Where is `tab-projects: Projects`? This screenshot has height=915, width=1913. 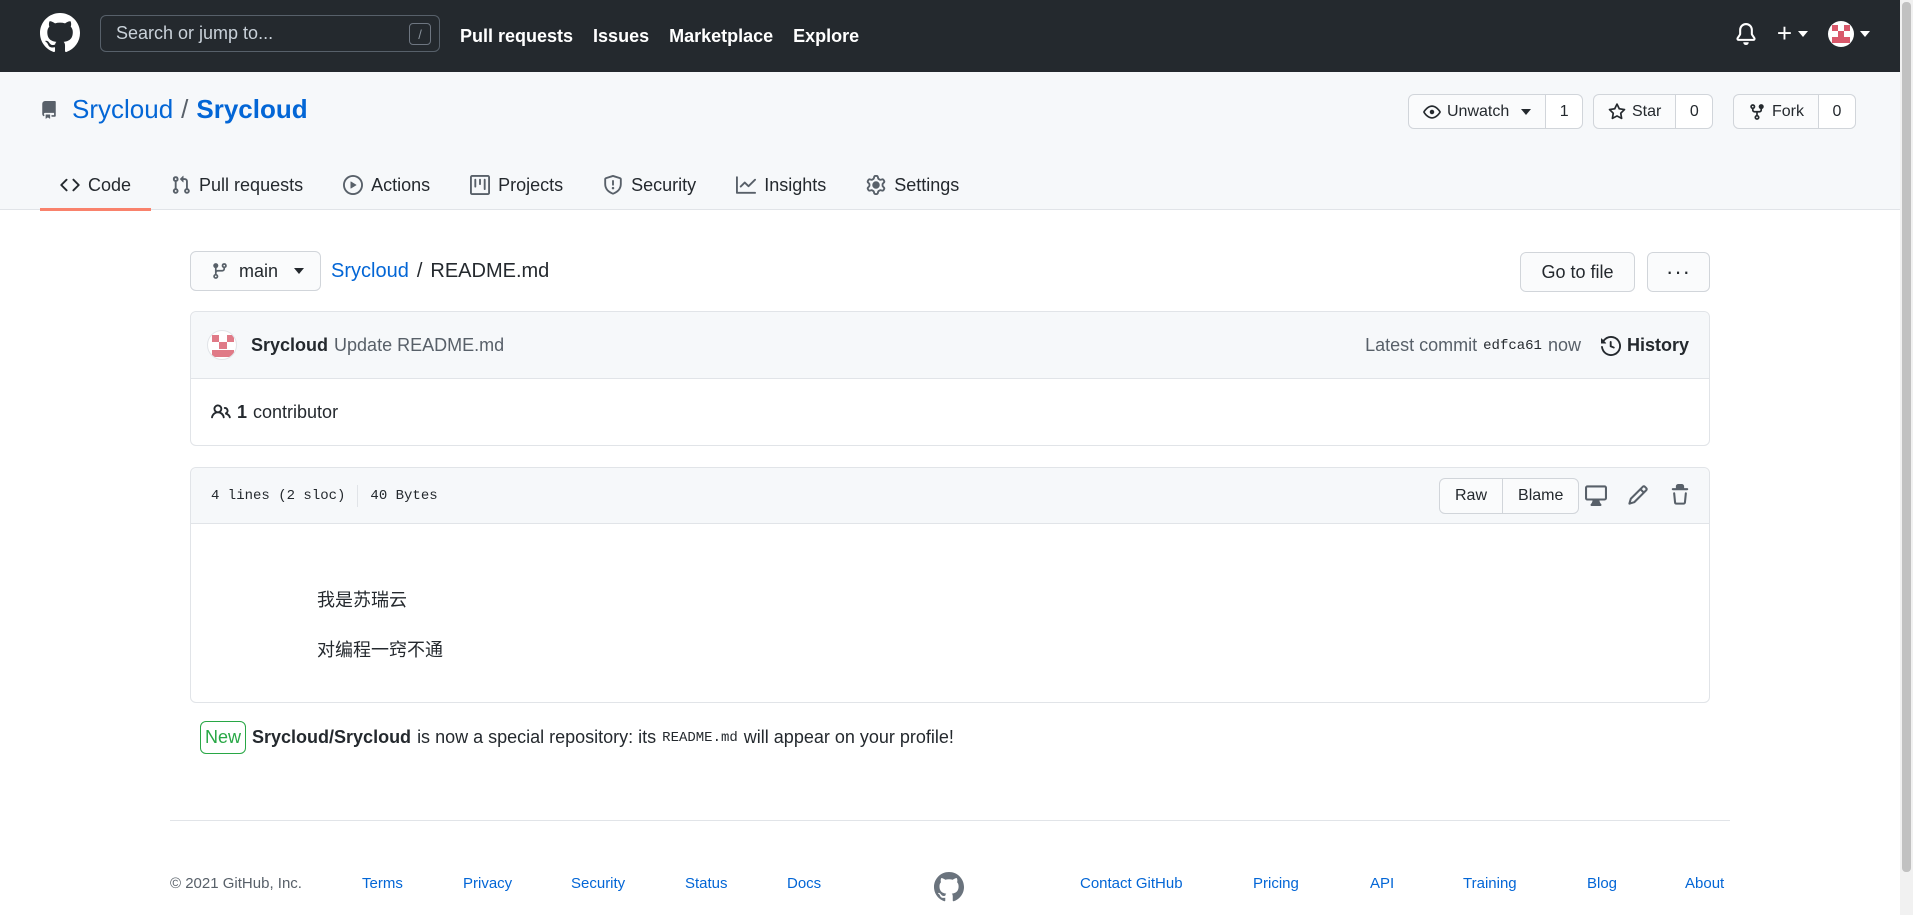 tab-projects: Projects is located at coordinates (516, 185).